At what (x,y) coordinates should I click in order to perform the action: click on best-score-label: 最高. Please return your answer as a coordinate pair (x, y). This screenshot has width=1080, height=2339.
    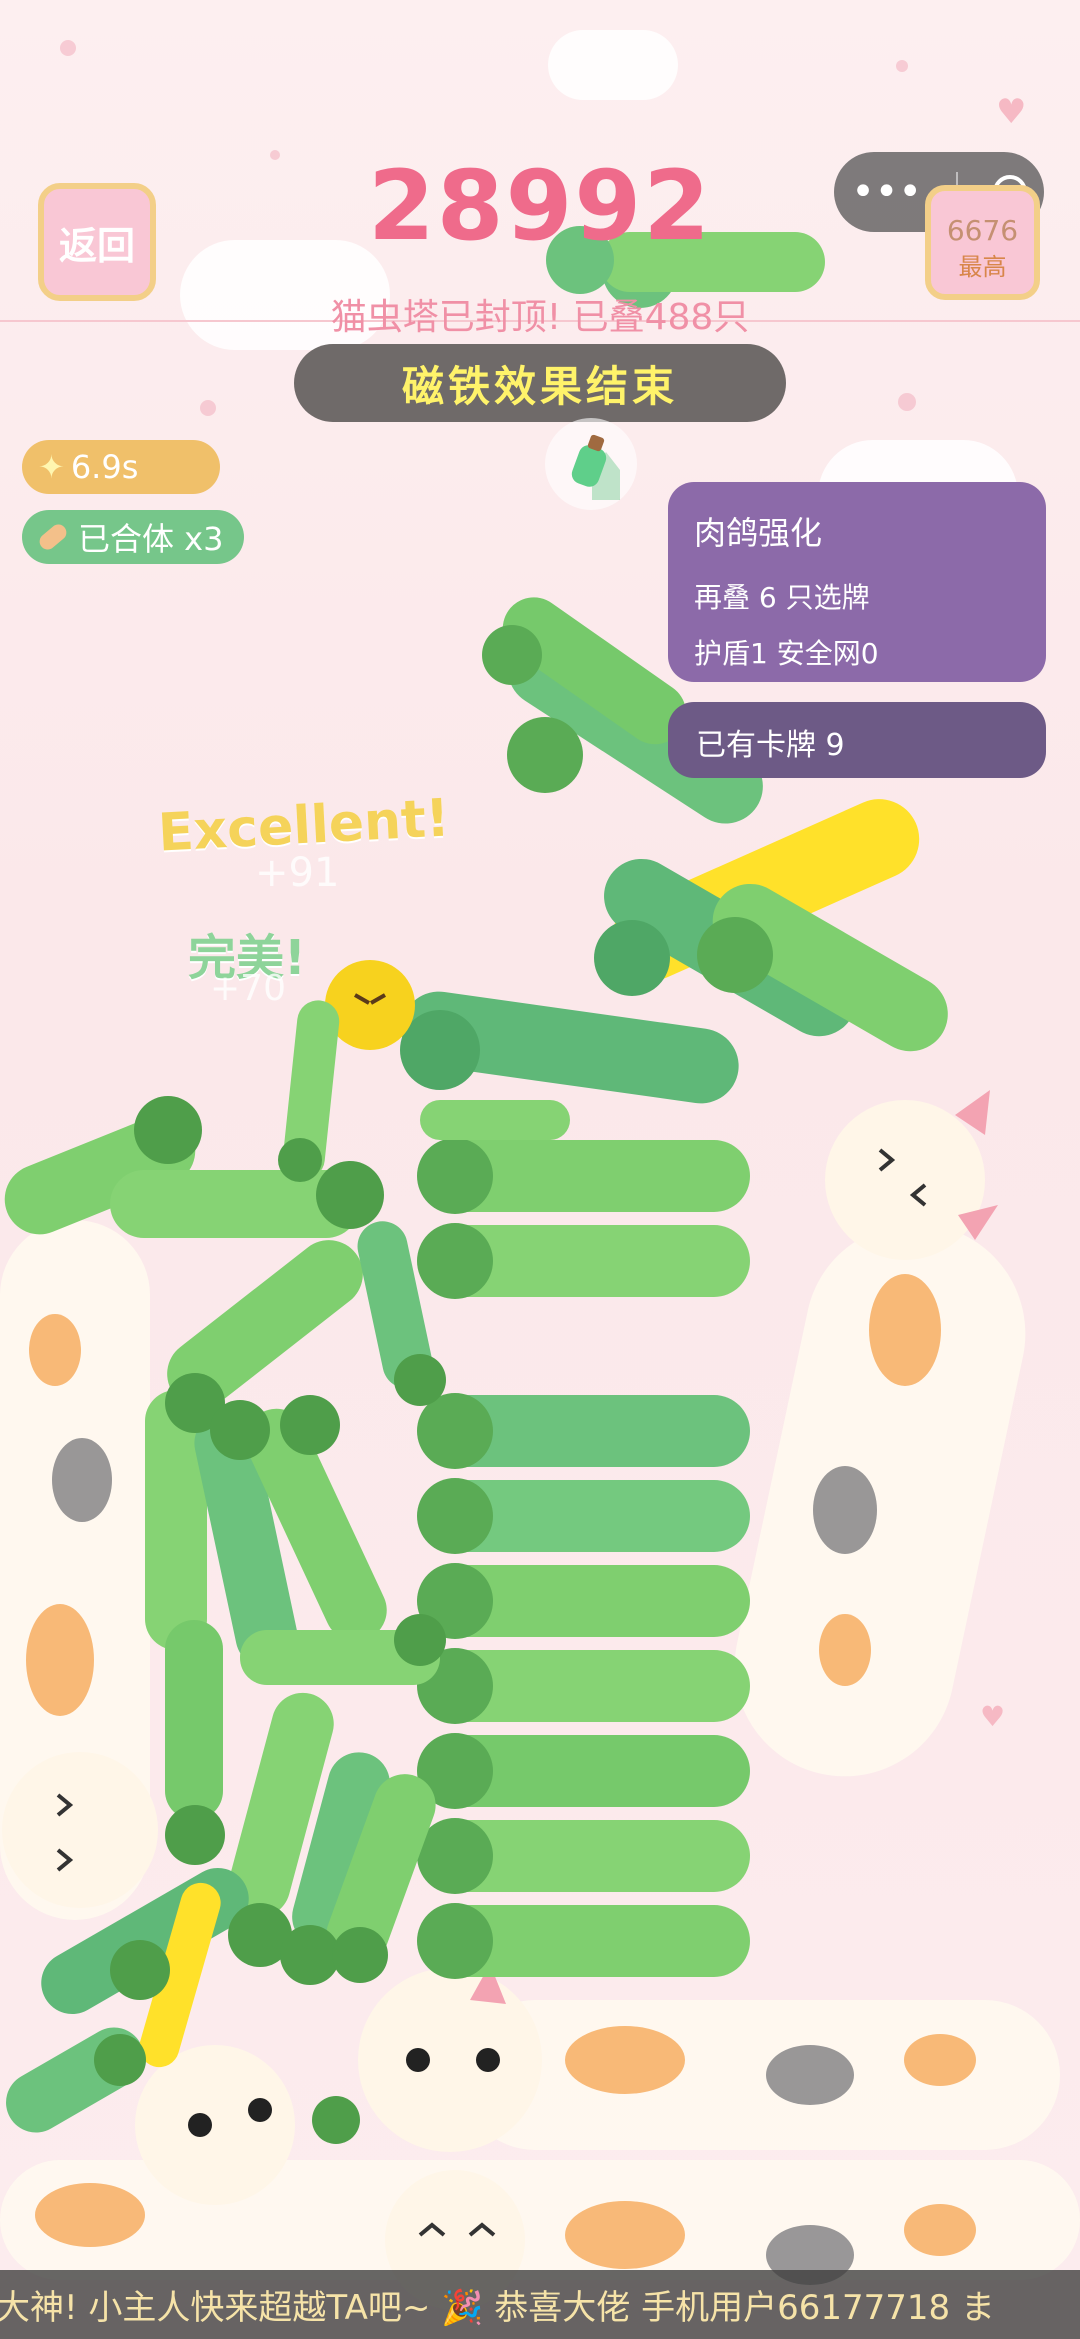
    Looking at the image, I should click on (982, 267).